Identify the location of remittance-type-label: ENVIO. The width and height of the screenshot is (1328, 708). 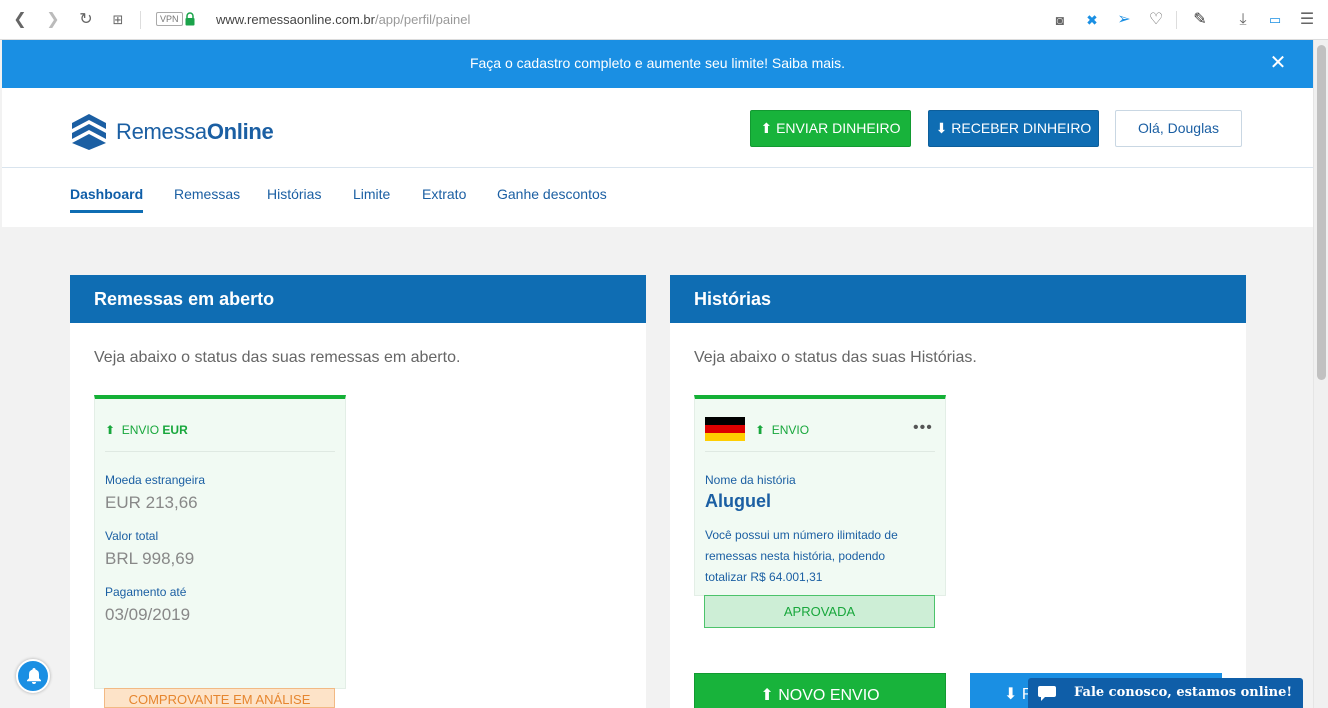
(140, 430).